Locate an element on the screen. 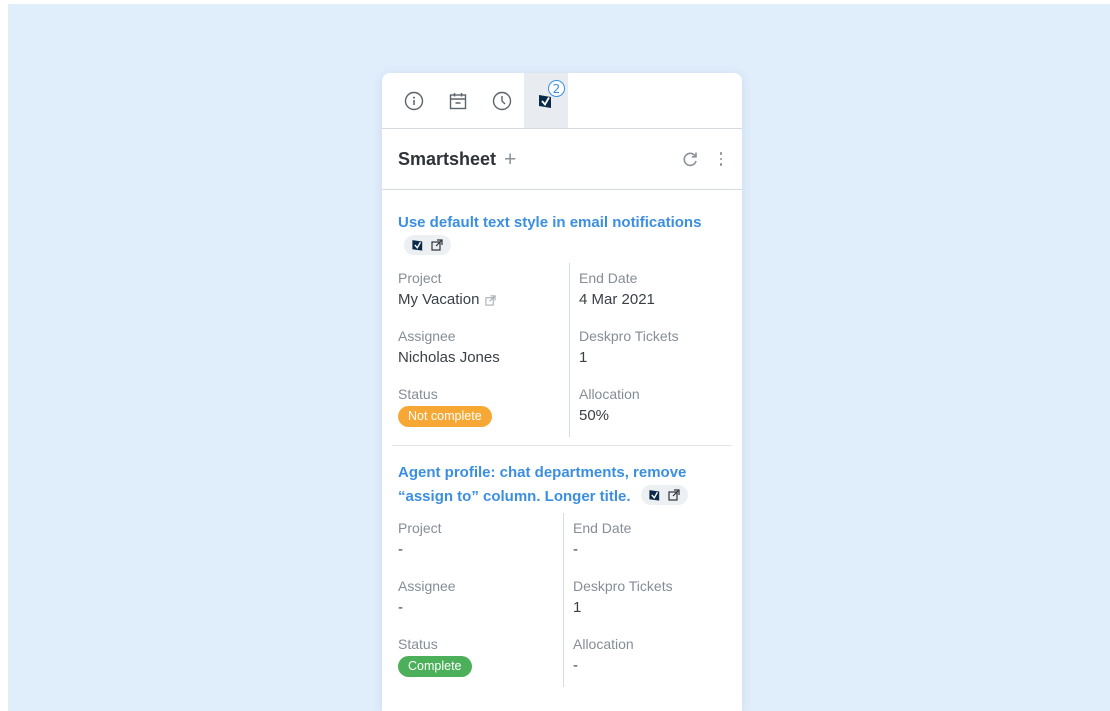  refresh-icon is located at coordinates (690, 159).